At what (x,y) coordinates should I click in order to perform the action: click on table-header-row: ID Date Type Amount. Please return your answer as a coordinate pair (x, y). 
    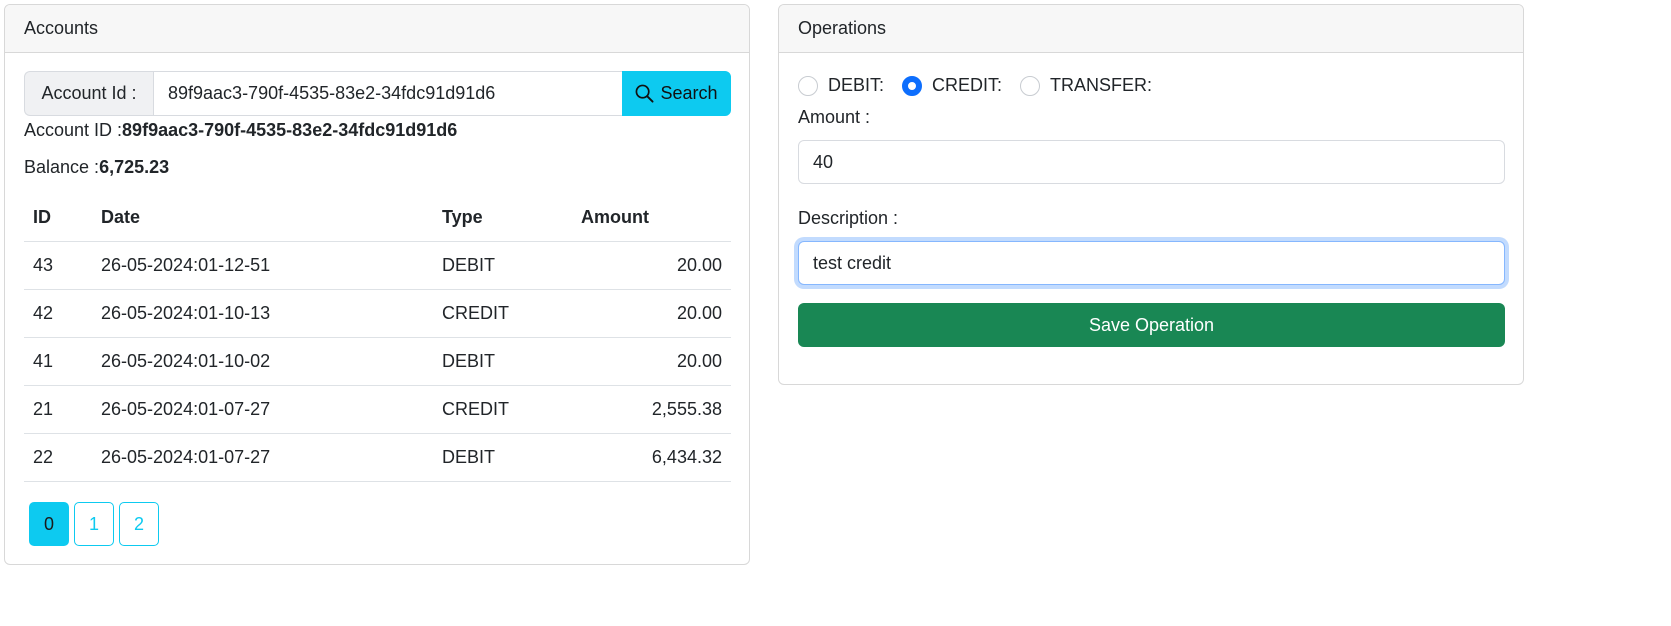
    Looking at the image, I should click on (377, 218).